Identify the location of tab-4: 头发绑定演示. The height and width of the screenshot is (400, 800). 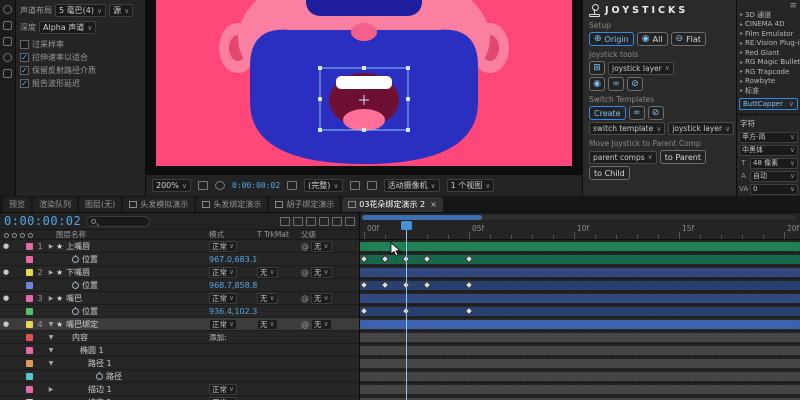
(232, 204).